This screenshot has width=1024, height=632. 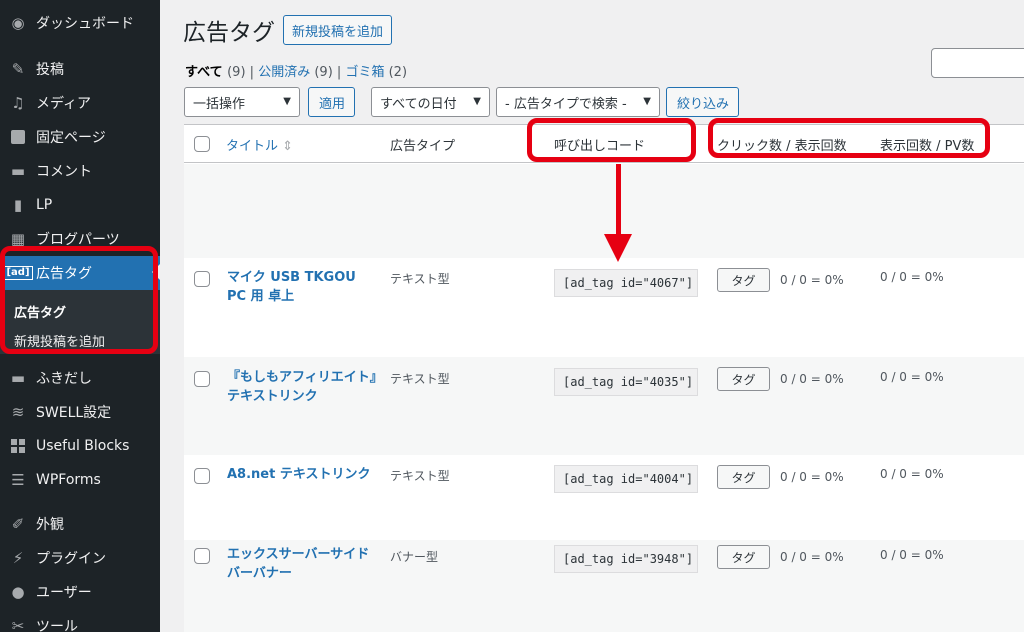 I want to click on menu-item-swell-settings: ≋ SWELL設定, so click(x=80, y=412).